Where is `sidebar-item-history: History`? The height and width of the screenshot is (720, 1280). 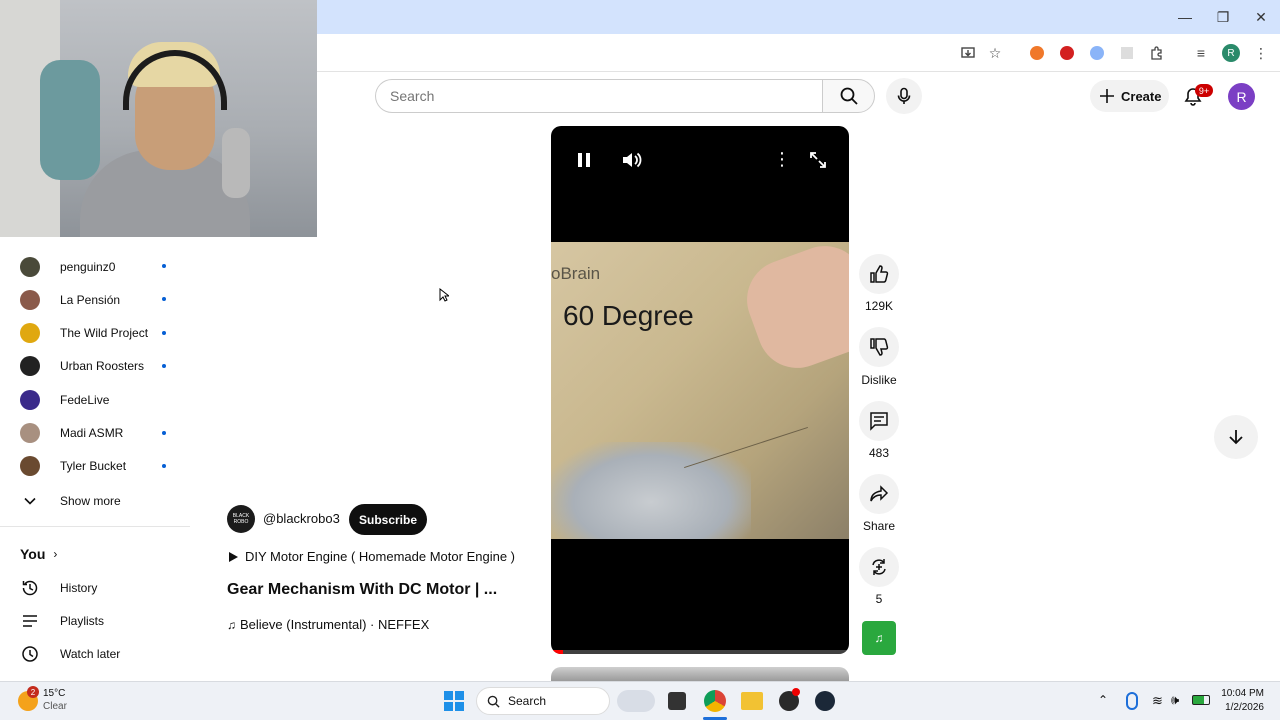
sidebar-item-history: History is located at coordinates (105, 587).